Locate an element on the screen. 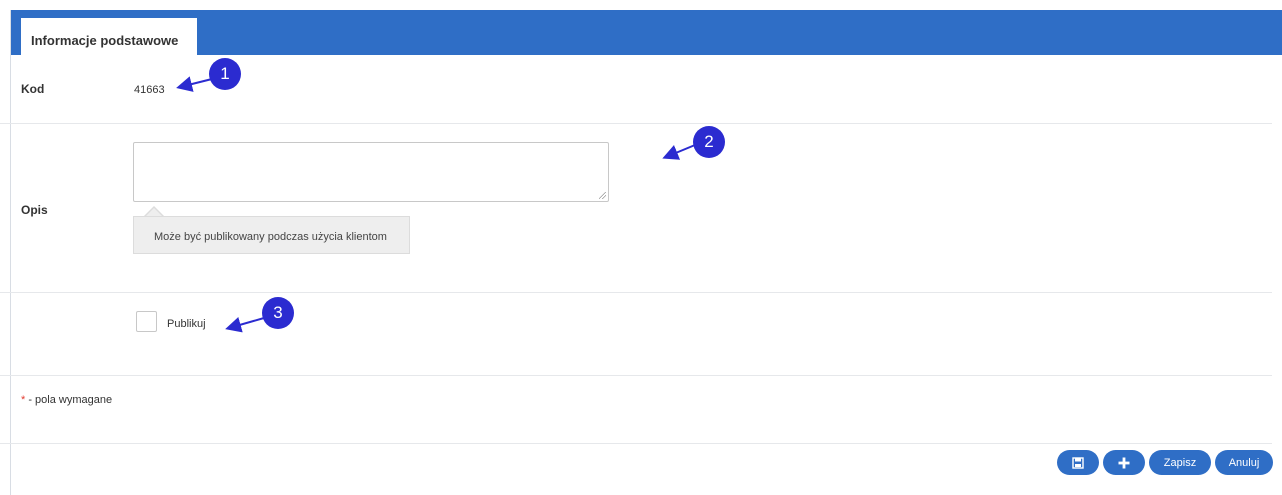  code-value: 41663 is located at coordinates (149, 90).